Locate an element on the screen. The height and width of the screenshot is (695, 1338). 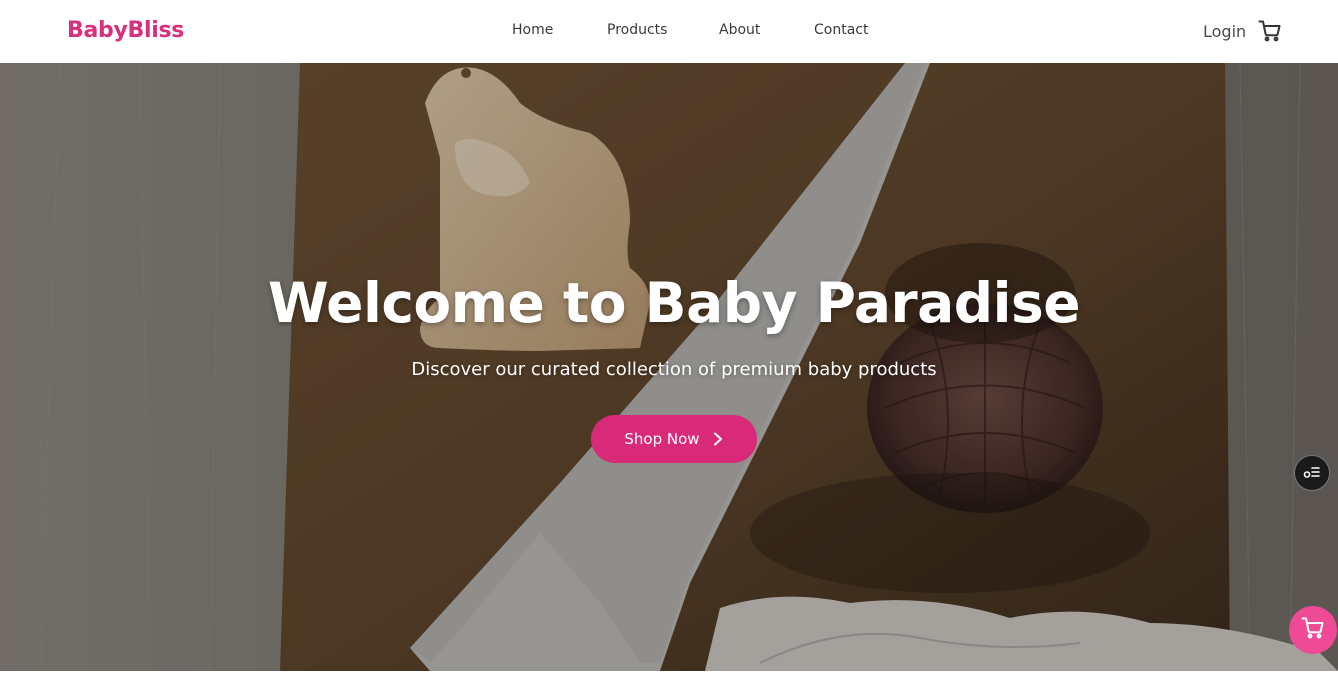
toggle-list-icon is located at coordinates (1312, 473).